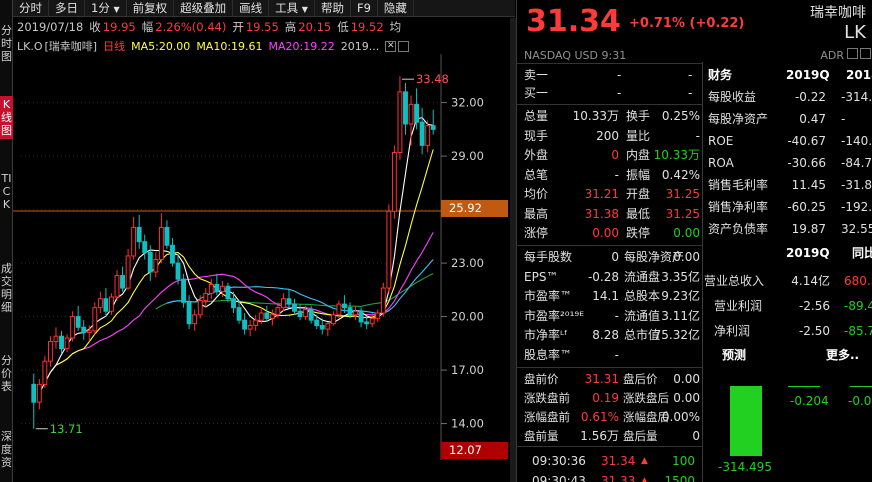  I want to click on stat-cell: 0.00, so click(605, 233).